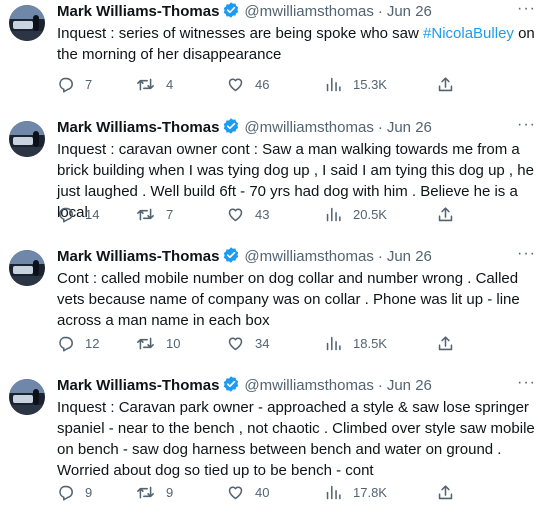 The height and width of the screenshot is (511, 554). I want to click on action-bar: 7 4 46 15.3K, so click(277, 84).